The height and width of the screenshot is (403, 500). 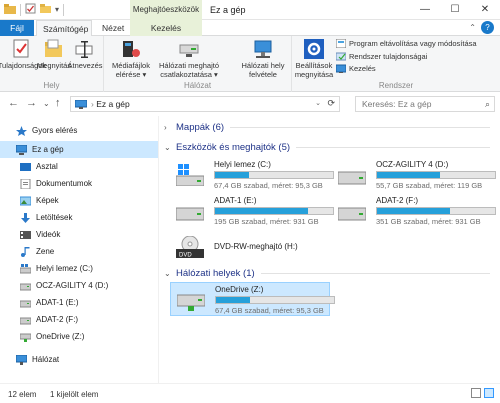 I want to click on nav-item-drive-e: ADAT-1 (E:), so click(x=79, y=302).